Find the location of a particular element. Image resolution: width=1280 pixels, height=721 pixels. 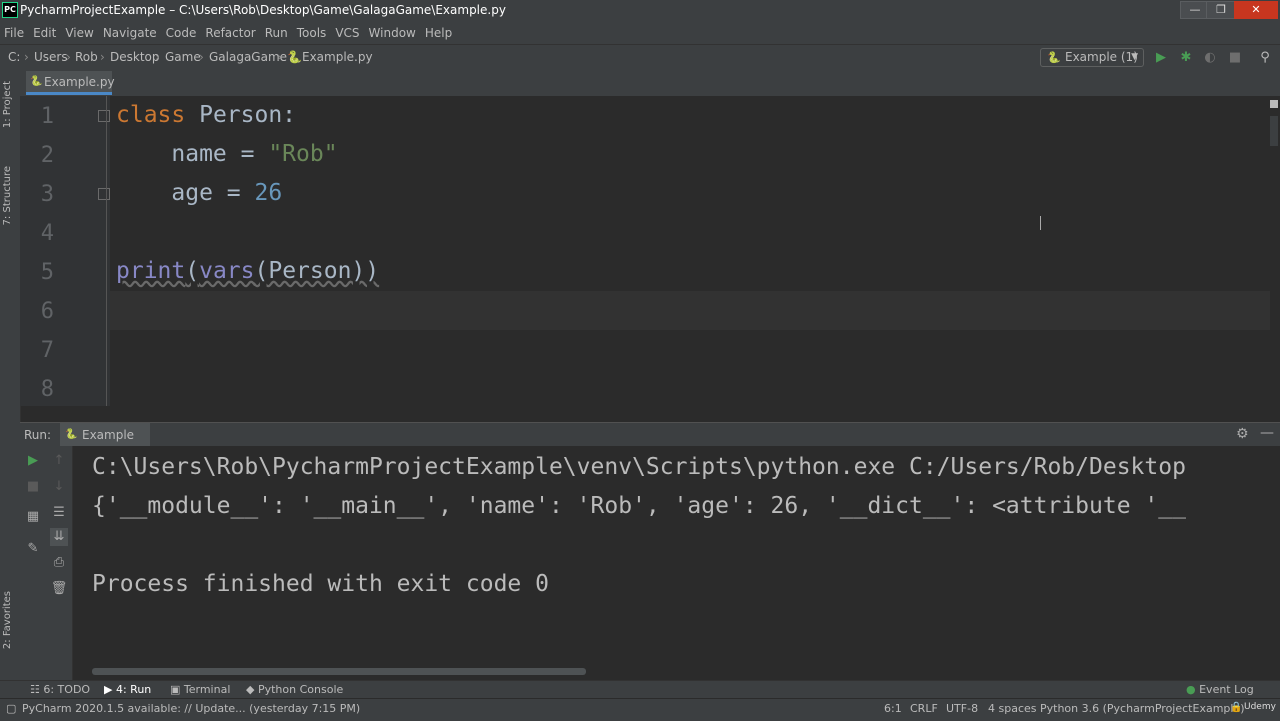

breadcrumb-desktop: Desktop is located at coordinates (135, 57).